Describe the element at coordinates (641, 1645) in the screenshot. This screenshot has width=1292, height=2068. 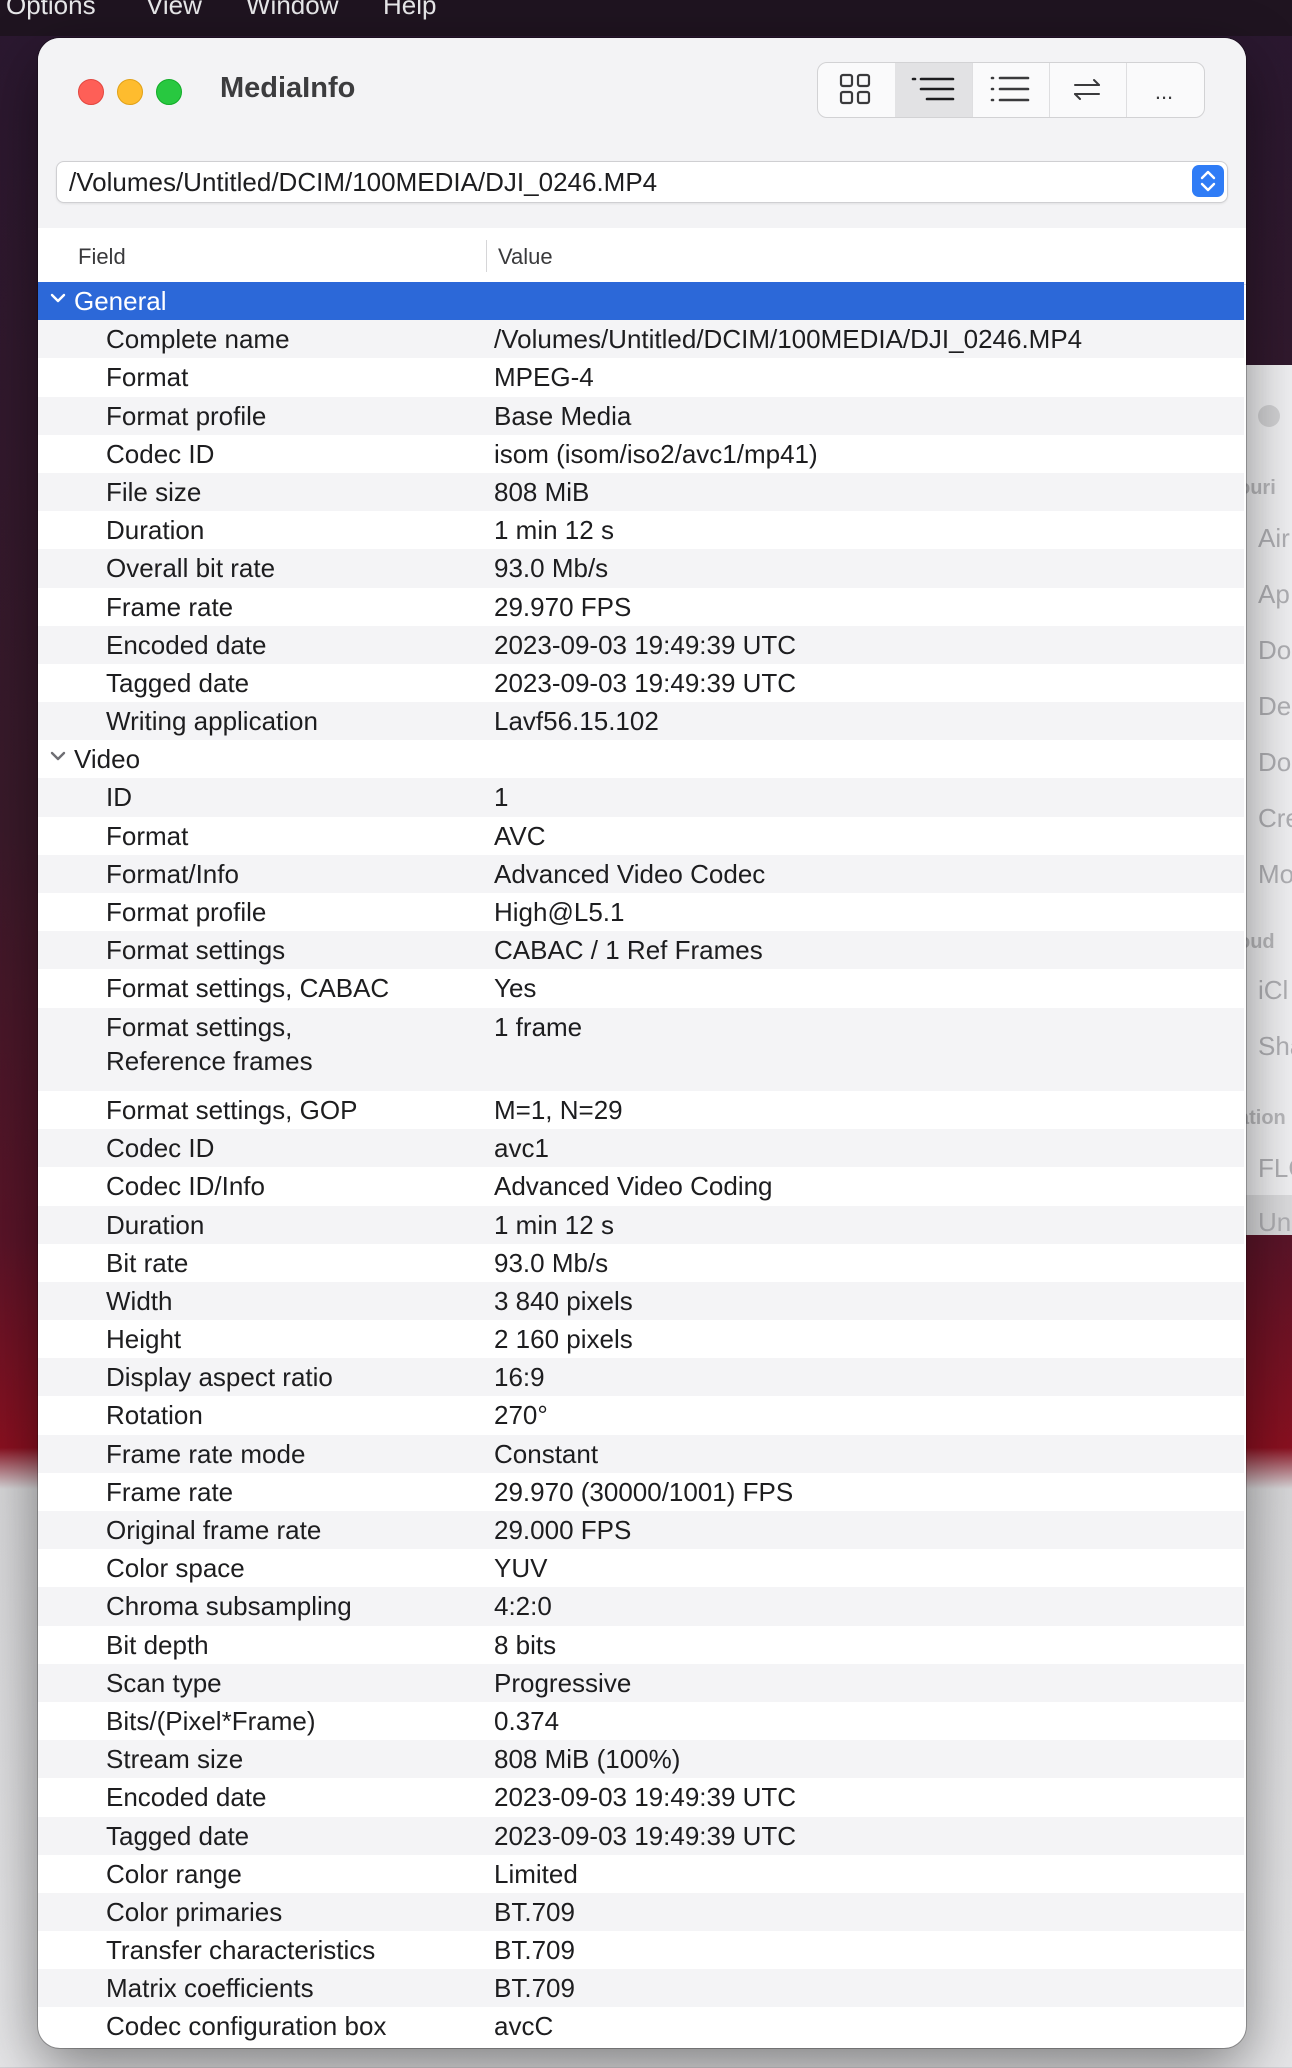
I see `table-row: Bit depth 8 bits` at that location.